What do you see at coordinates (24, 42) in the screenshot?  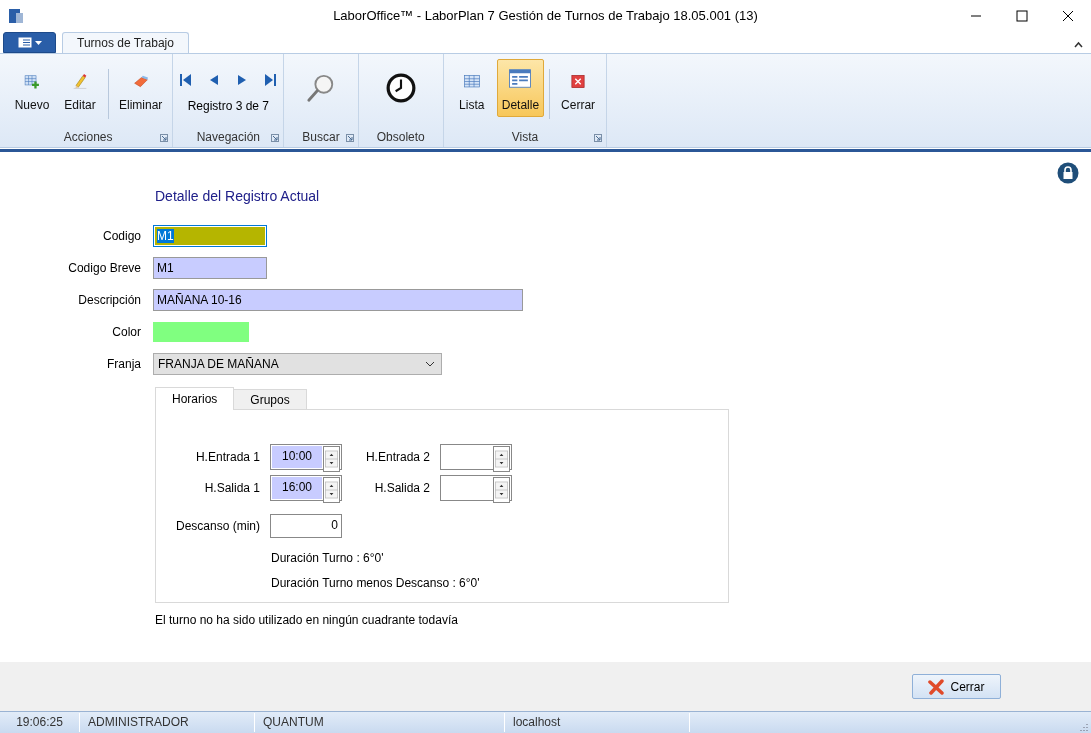 I see `menu-icon` at bounding box center [24, 42].